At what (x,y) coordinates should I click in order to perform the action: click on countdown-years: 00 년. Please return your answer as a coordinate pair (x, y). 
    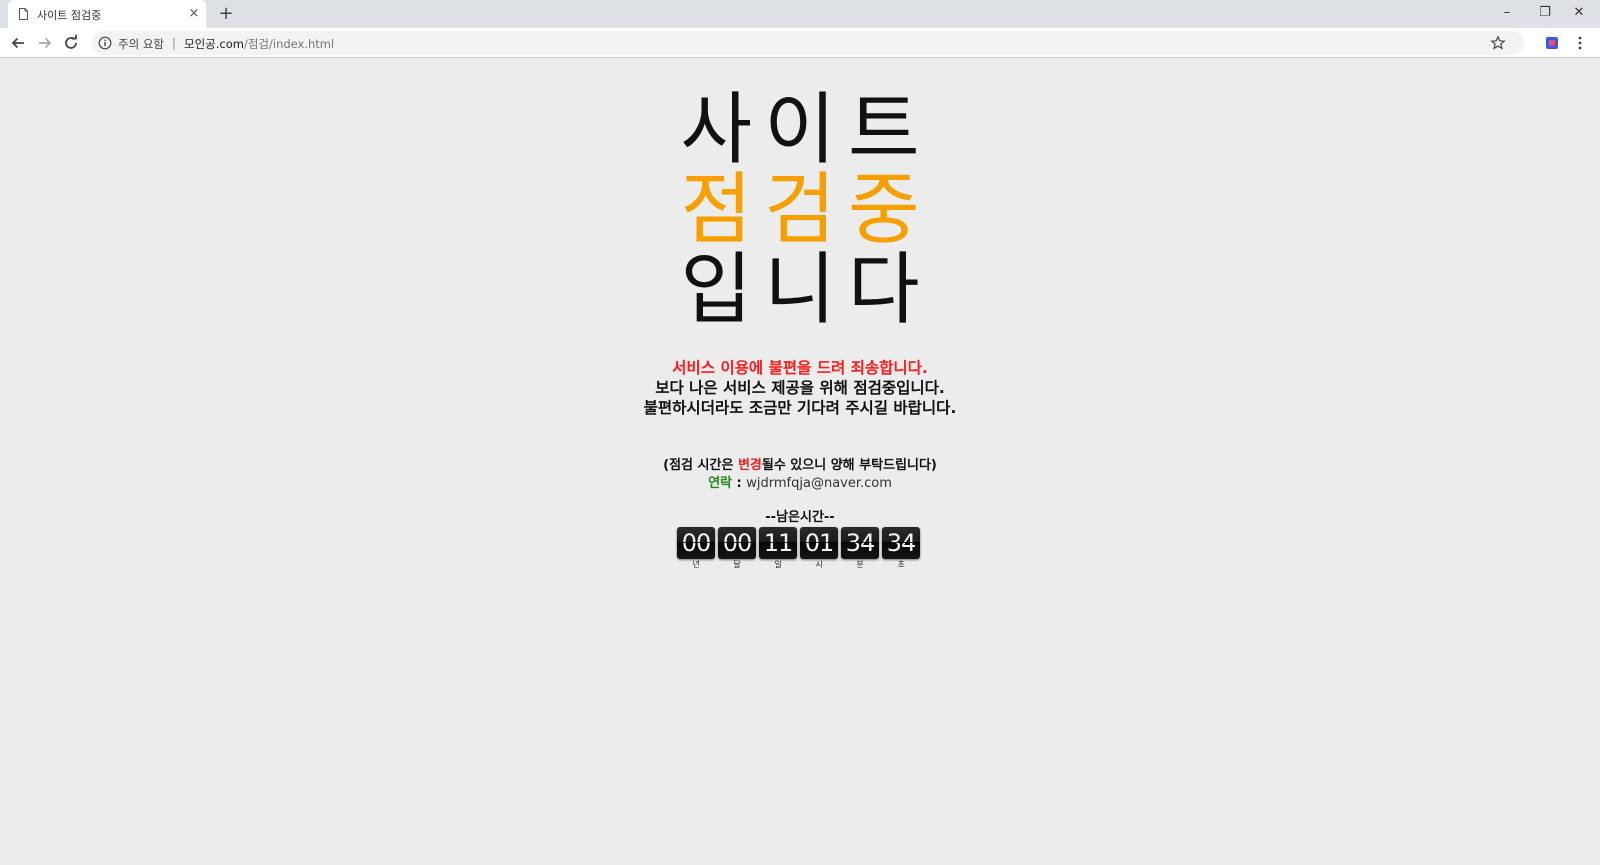
    Looking at the image, I should click on (696, 550).